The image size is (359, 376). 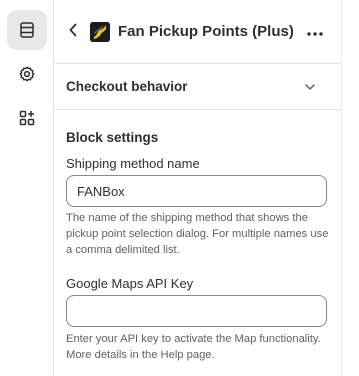 What do you see at coordinates (350, 188) in the screenshot?
I see `scrollbar` at bounding box center [350, 188].